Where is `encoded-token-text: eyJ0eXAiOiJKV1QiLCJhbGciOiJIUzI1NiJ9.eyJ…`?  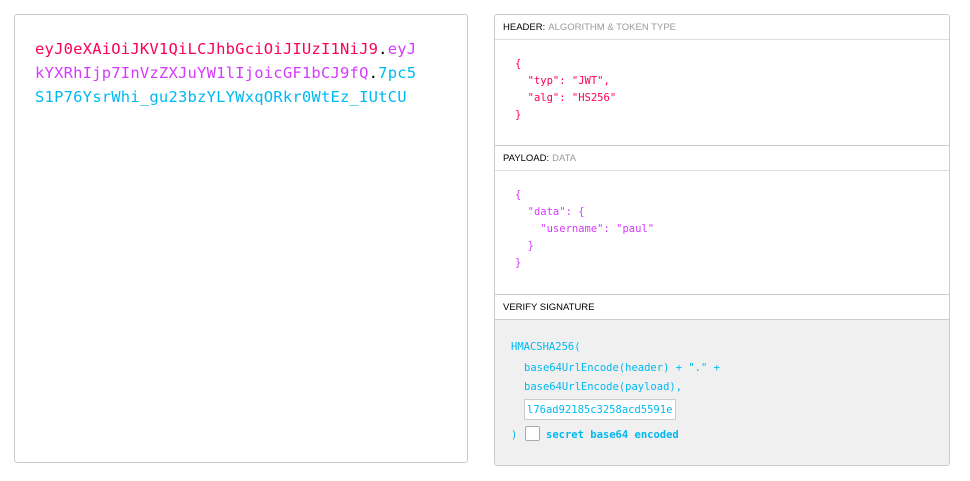
encoded-token-text: eyJ0eXAiOiJKV1QiLCJhbGciOiJIUzI1NiJ9.eyJ… is located at coordinates (230, 73).